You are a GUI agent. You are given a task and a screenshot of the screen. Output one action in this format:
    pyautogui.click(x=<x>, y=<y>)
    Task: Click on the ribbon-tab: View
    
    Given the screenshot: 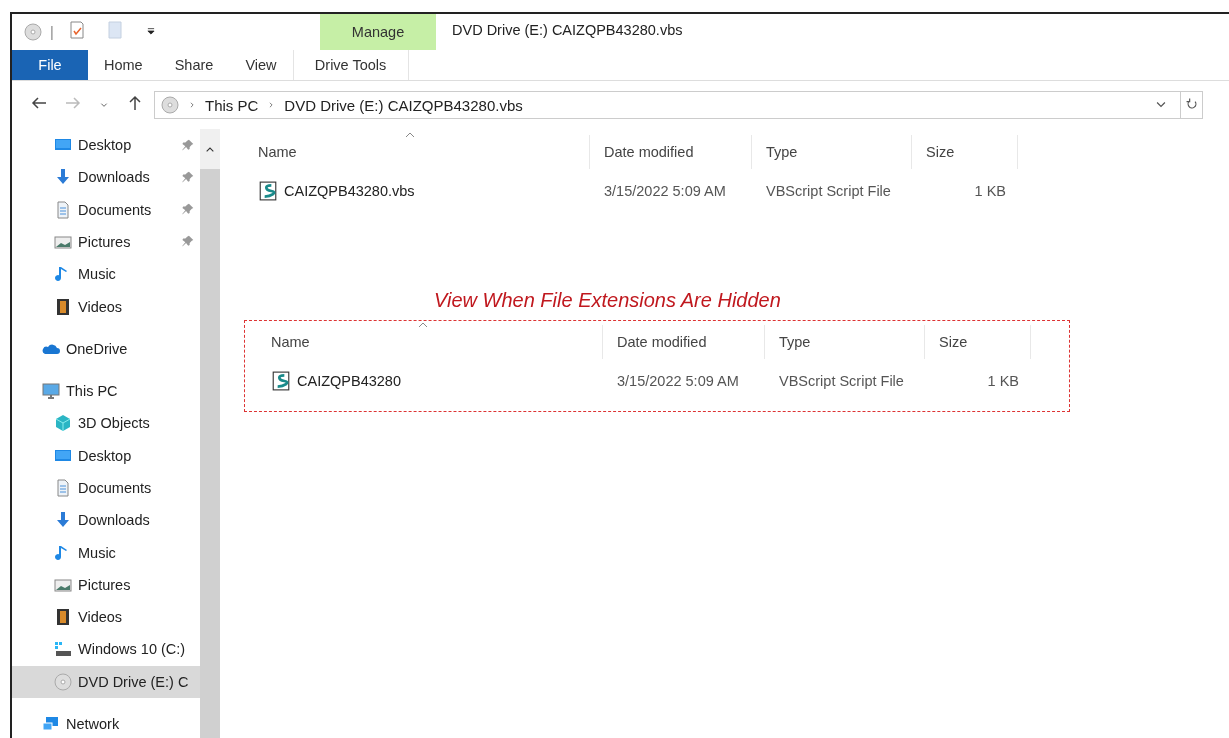 What is the action you would take?
    pyautogui.click(x=261, y=65)
    